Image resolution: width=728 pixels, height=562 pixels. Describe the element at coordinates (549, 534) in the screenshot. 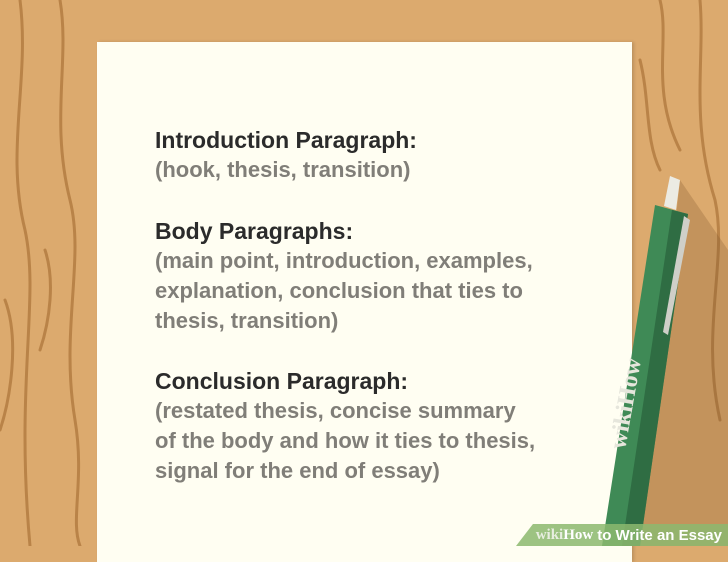

I see `watermark-wiki: wiki` at that location.